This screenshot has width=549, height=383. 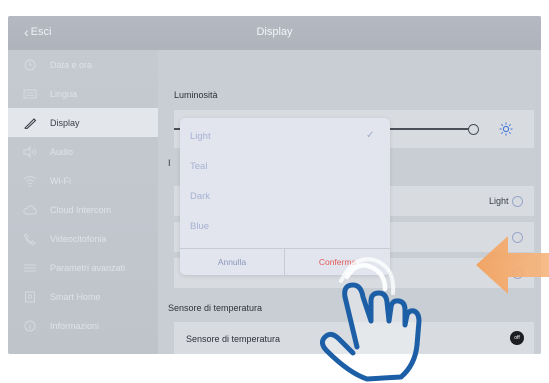 What do you see at coordinates (60, 180) in the screenshot?
I see `sidebar-item-label: Wi-Fi` at bounding box center [60, 180].